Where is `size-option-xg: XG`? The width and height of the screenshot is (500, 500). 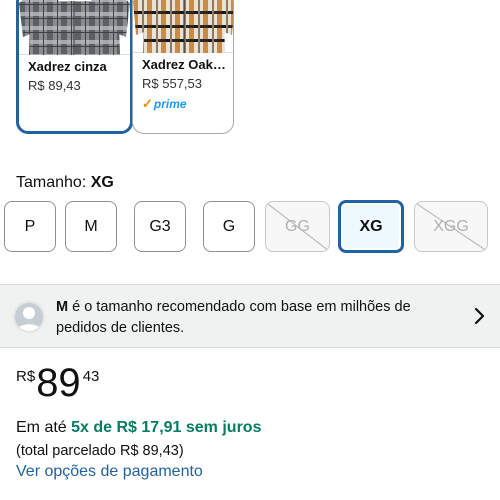
size-option-xg: XG is located at coordinates (371, 226).